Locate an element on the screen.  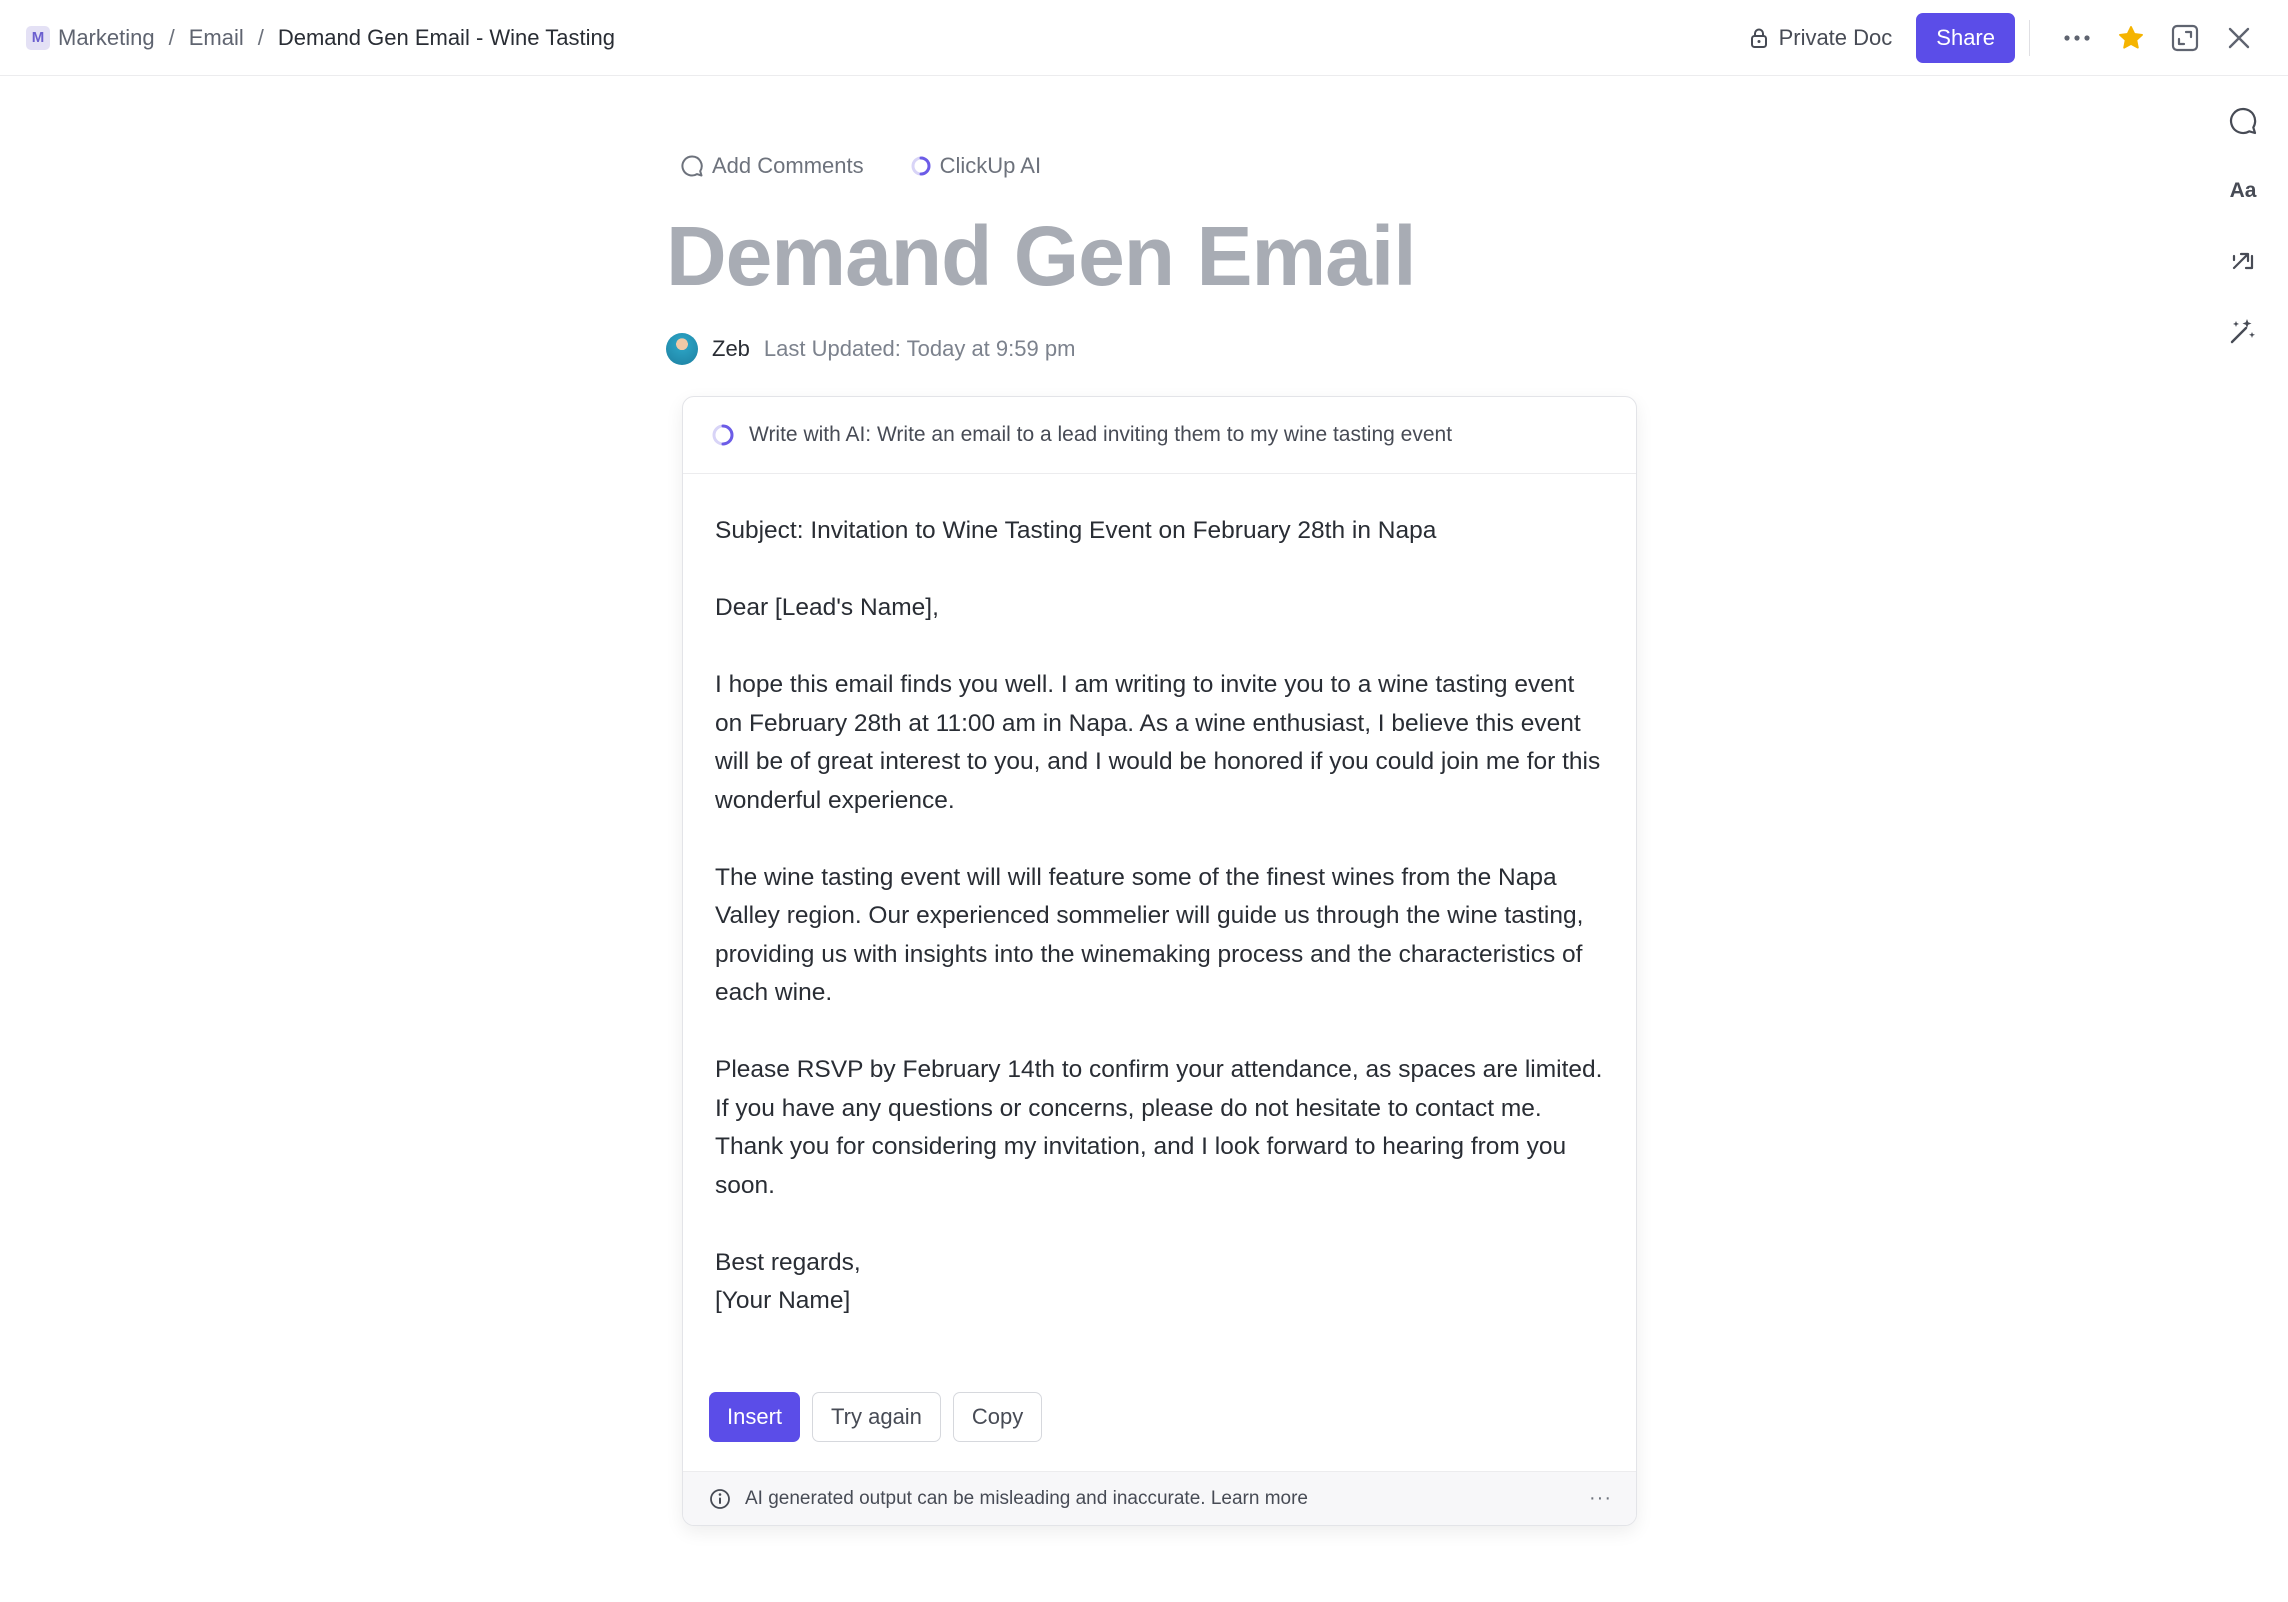
add-comments-label: Add Comments is located at coordinates (788, 165).